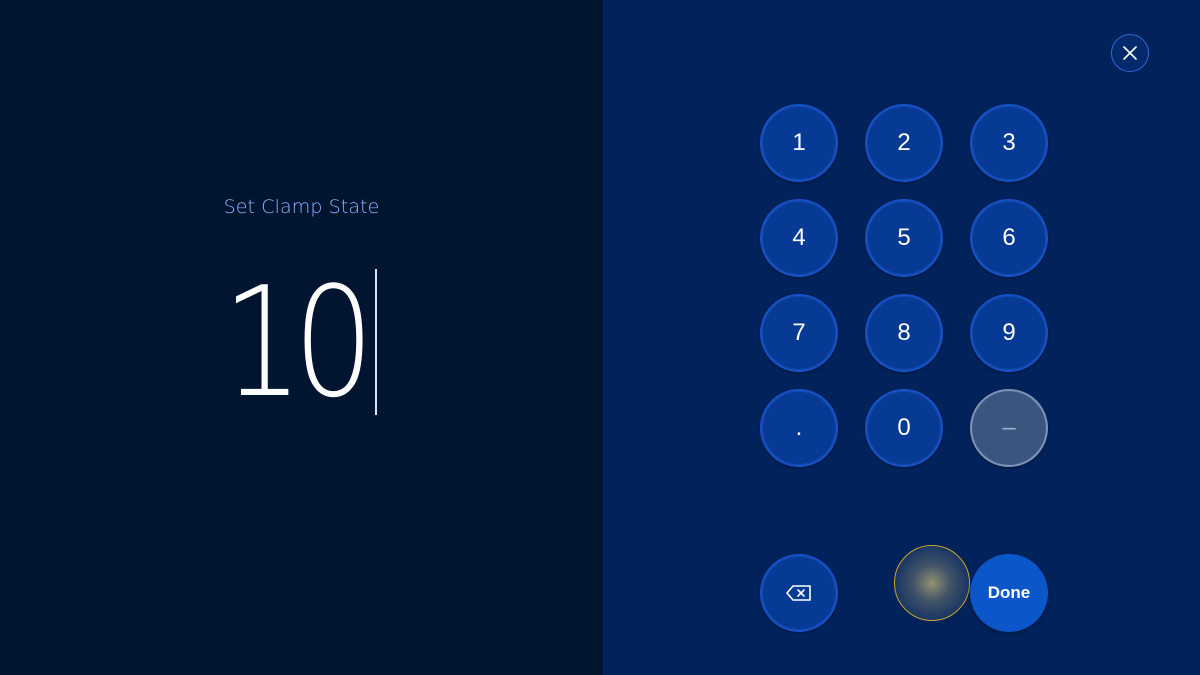  What do you see at coordinates (932, 583) in the screenshot?
I see `touch-press-indicator` at bounding box center [932, 583].